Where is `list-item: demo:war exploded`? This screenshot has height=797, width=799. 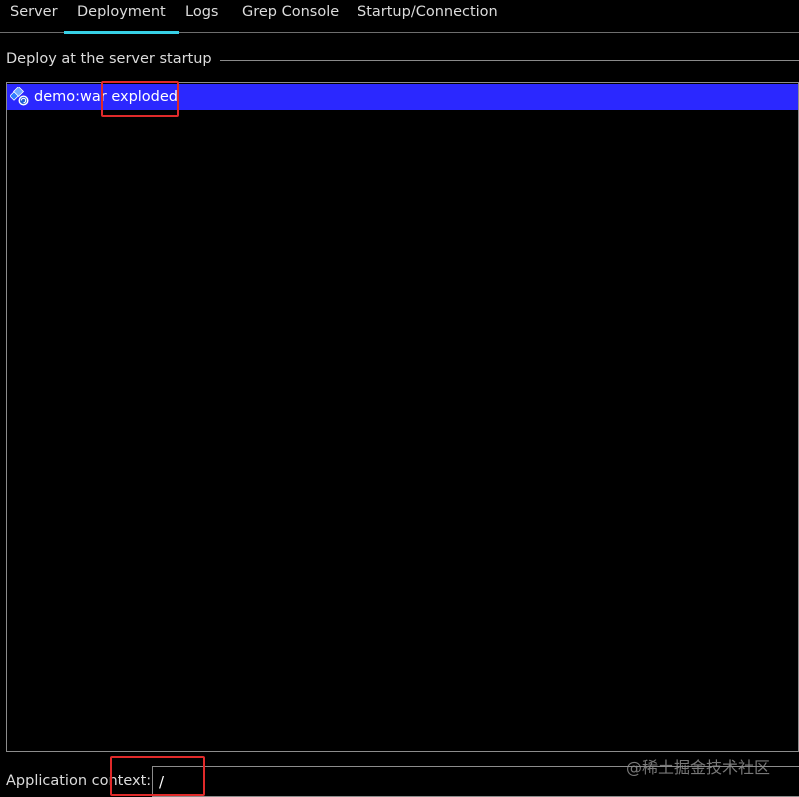 list-item: demo:war exploded is located at coordinates (402, 97).